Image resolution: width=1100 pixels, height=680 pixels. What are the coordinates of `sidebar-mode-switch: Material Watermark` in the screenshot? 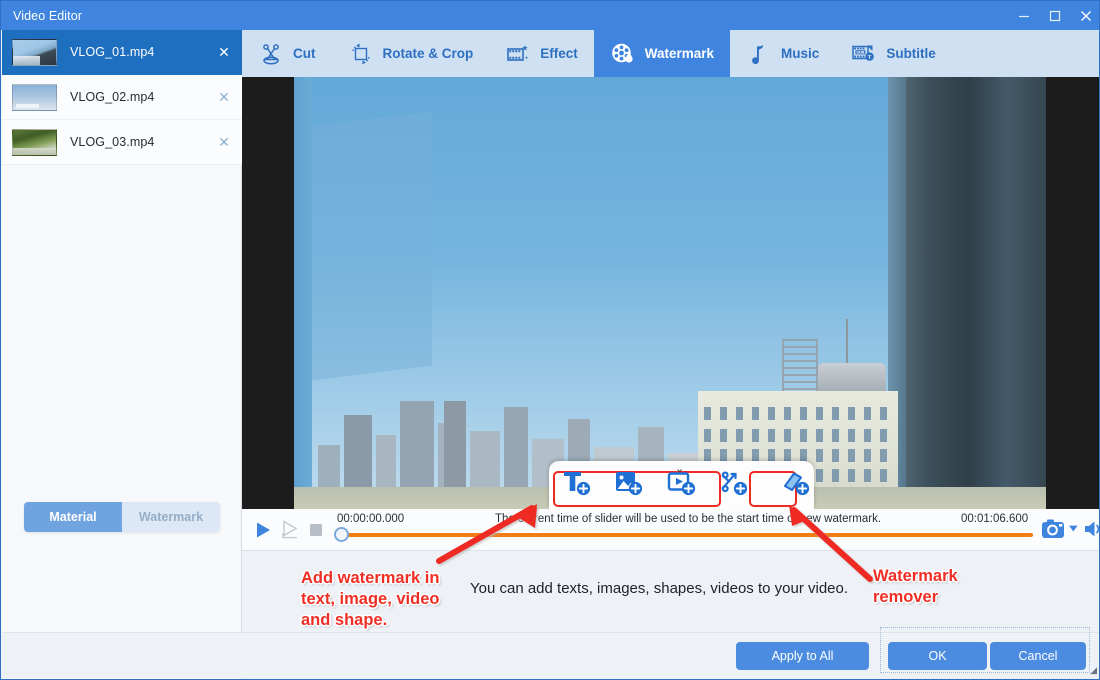 It's located at (122, 517).